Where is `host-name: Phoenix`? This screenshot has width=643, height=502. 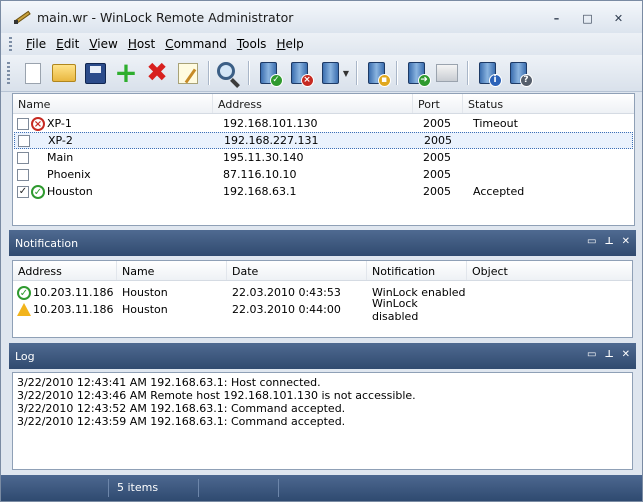 host-name: Phoenix is located at coordinates (69, 174).